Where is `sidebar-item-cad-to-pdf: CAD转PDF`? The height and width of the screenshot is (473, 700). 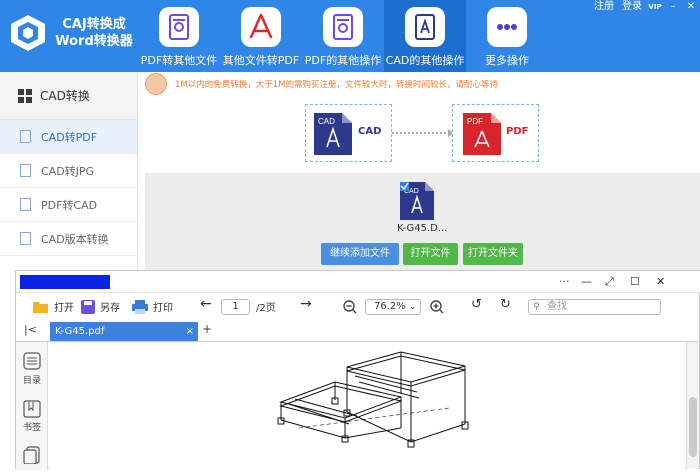 sidebar-item-cad-to-pdf: CAD转PDF is located at coordinates (68, 137).